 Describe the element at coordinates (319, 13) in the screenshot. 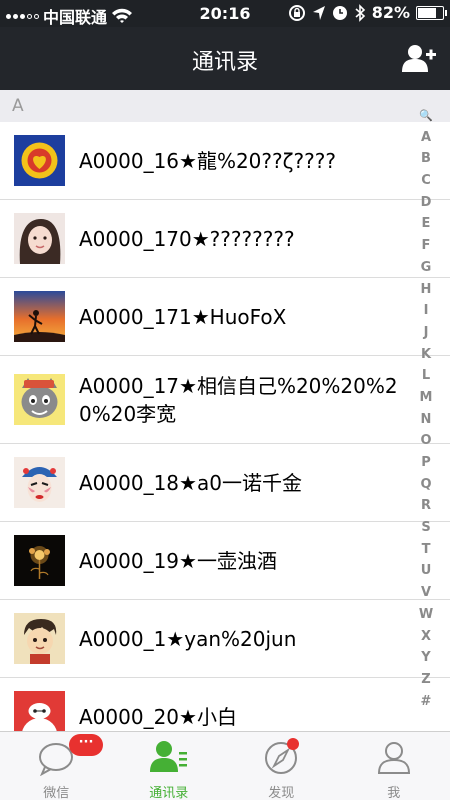

I see `location-arrow-icon` at that location.